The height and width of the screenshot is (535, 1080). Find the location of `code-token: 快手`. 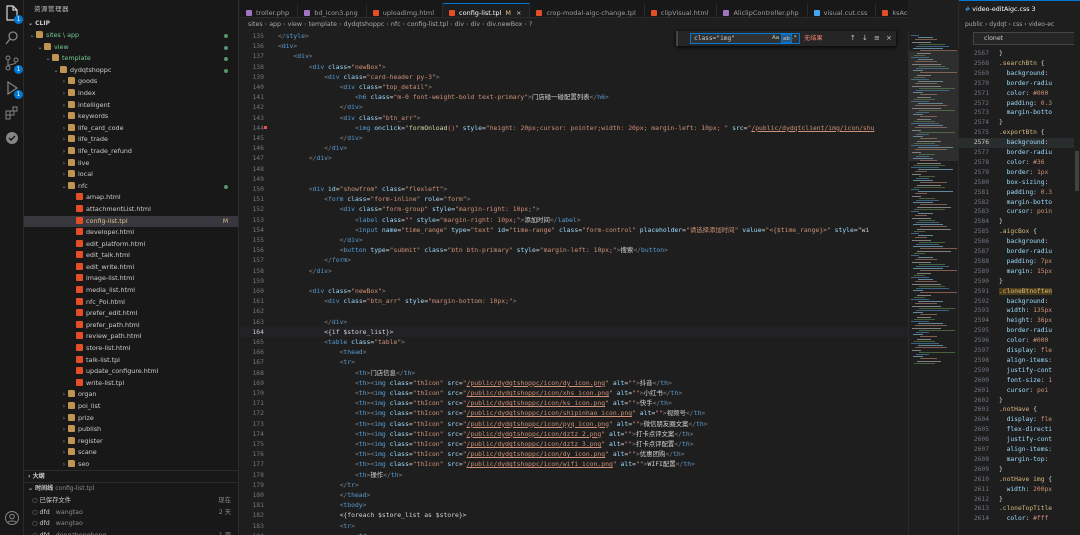

code-token: 快手 is located at coordinates (646, 403).